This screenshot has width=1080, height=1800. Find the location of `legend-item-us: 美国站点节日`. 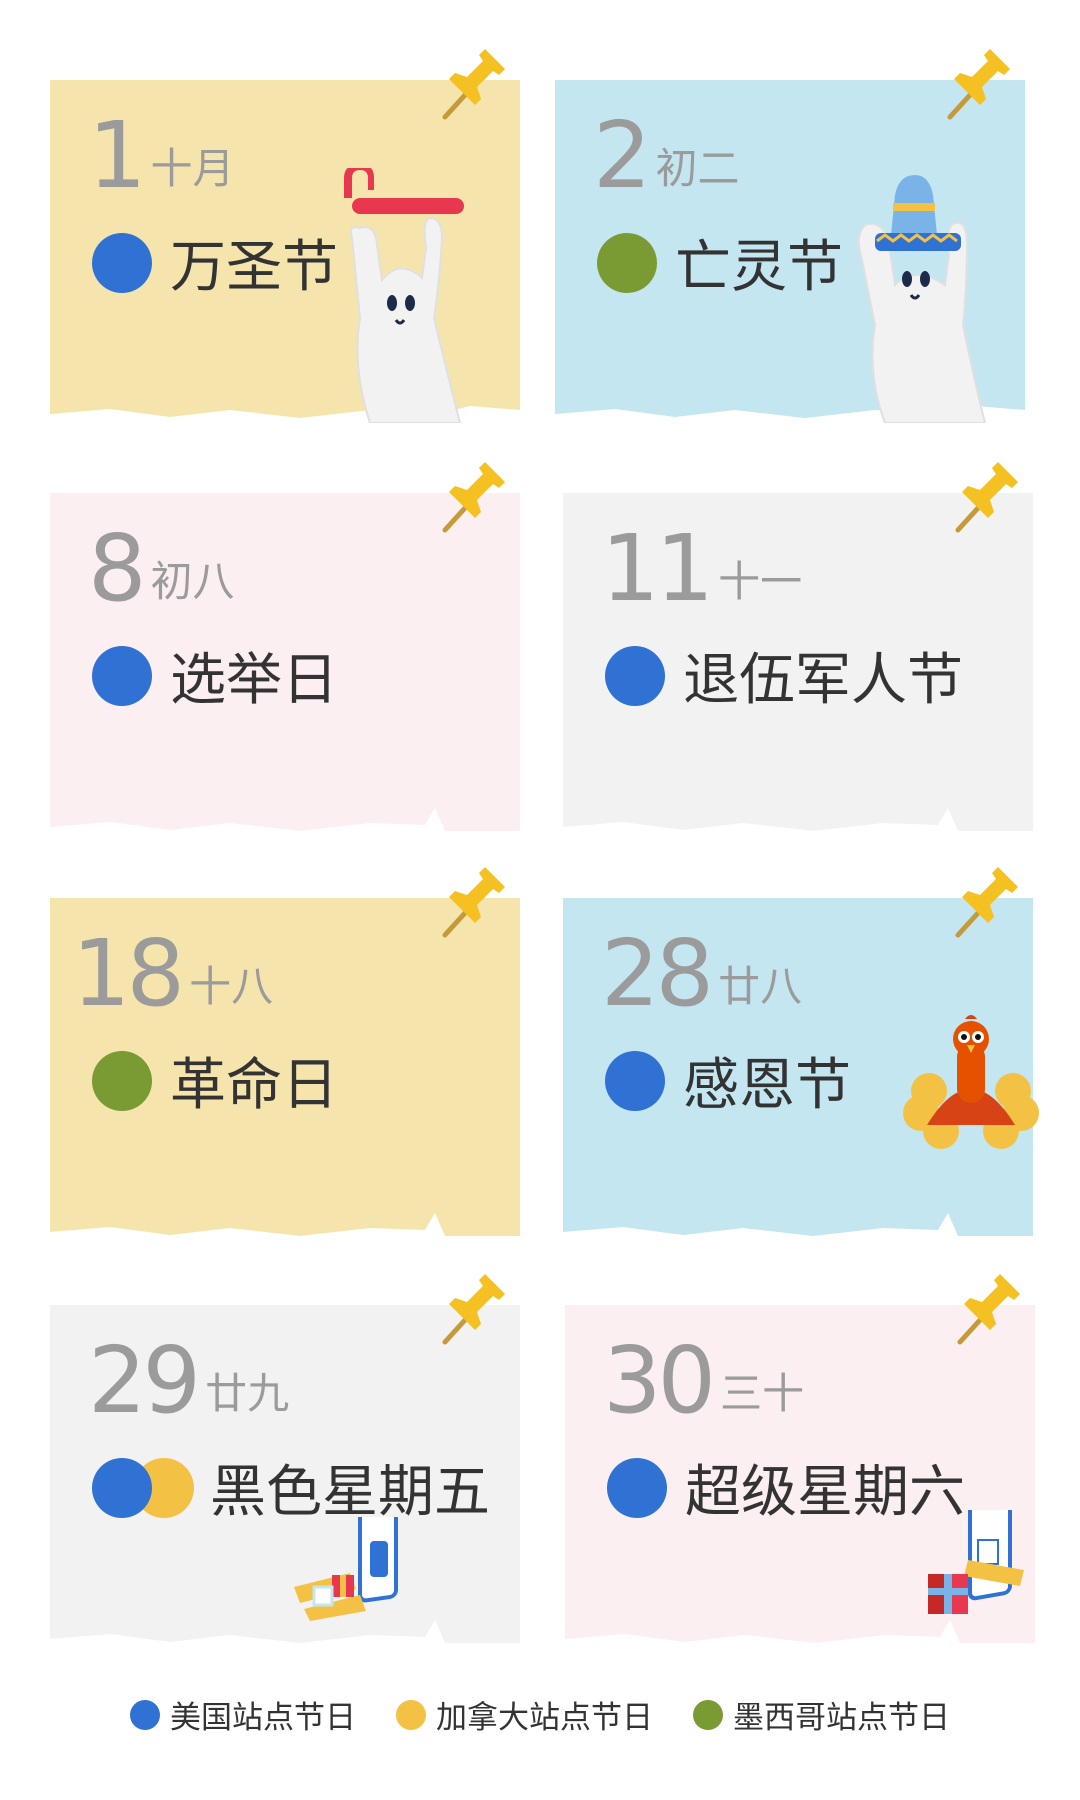

legend-item-us: 美国站点节日 is located at coordinates (243, 1714).